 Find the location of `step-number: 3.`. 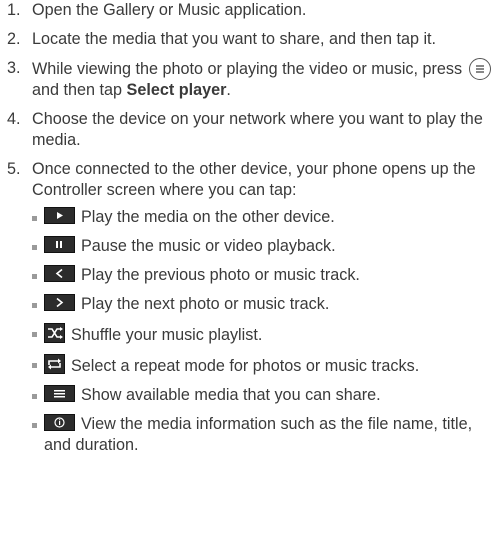

step-number: 3. is located at coordinates (14, 68).